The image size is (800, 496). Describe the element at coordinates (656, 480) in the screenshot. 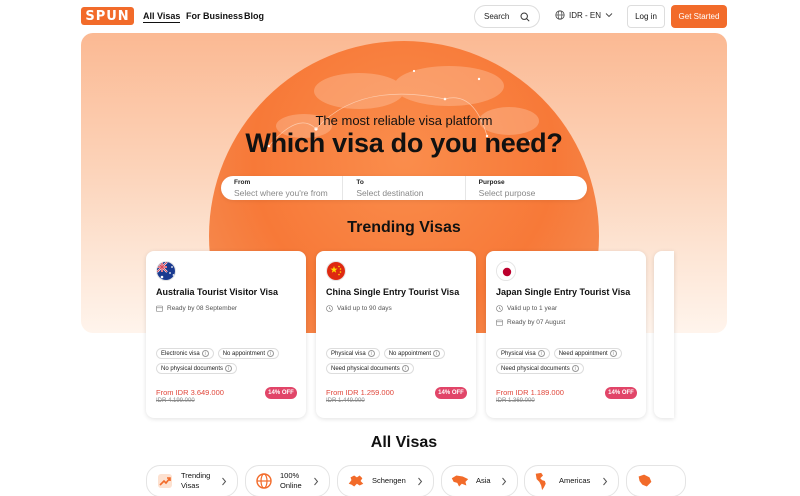

I see `category-next-peek` at that location.